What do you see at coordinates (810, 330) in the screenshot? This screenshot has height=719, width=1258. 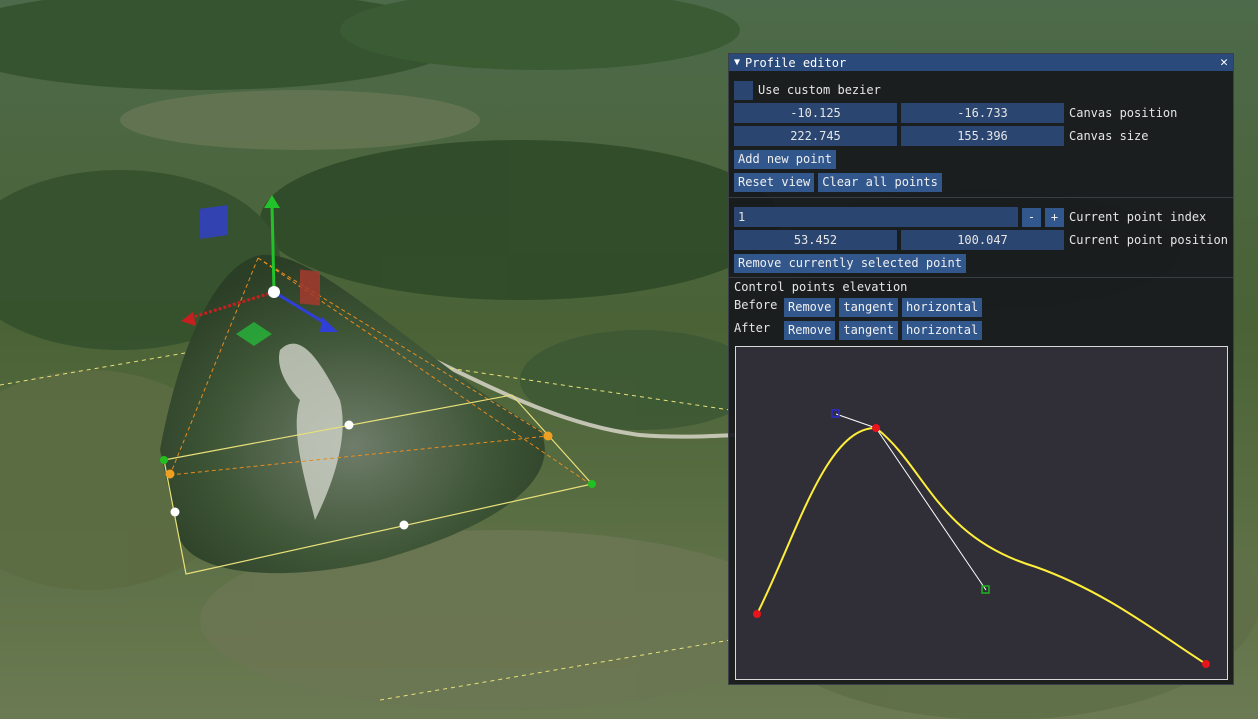 I see `after-remove-button: Remove` at bounding box center [810, 330].